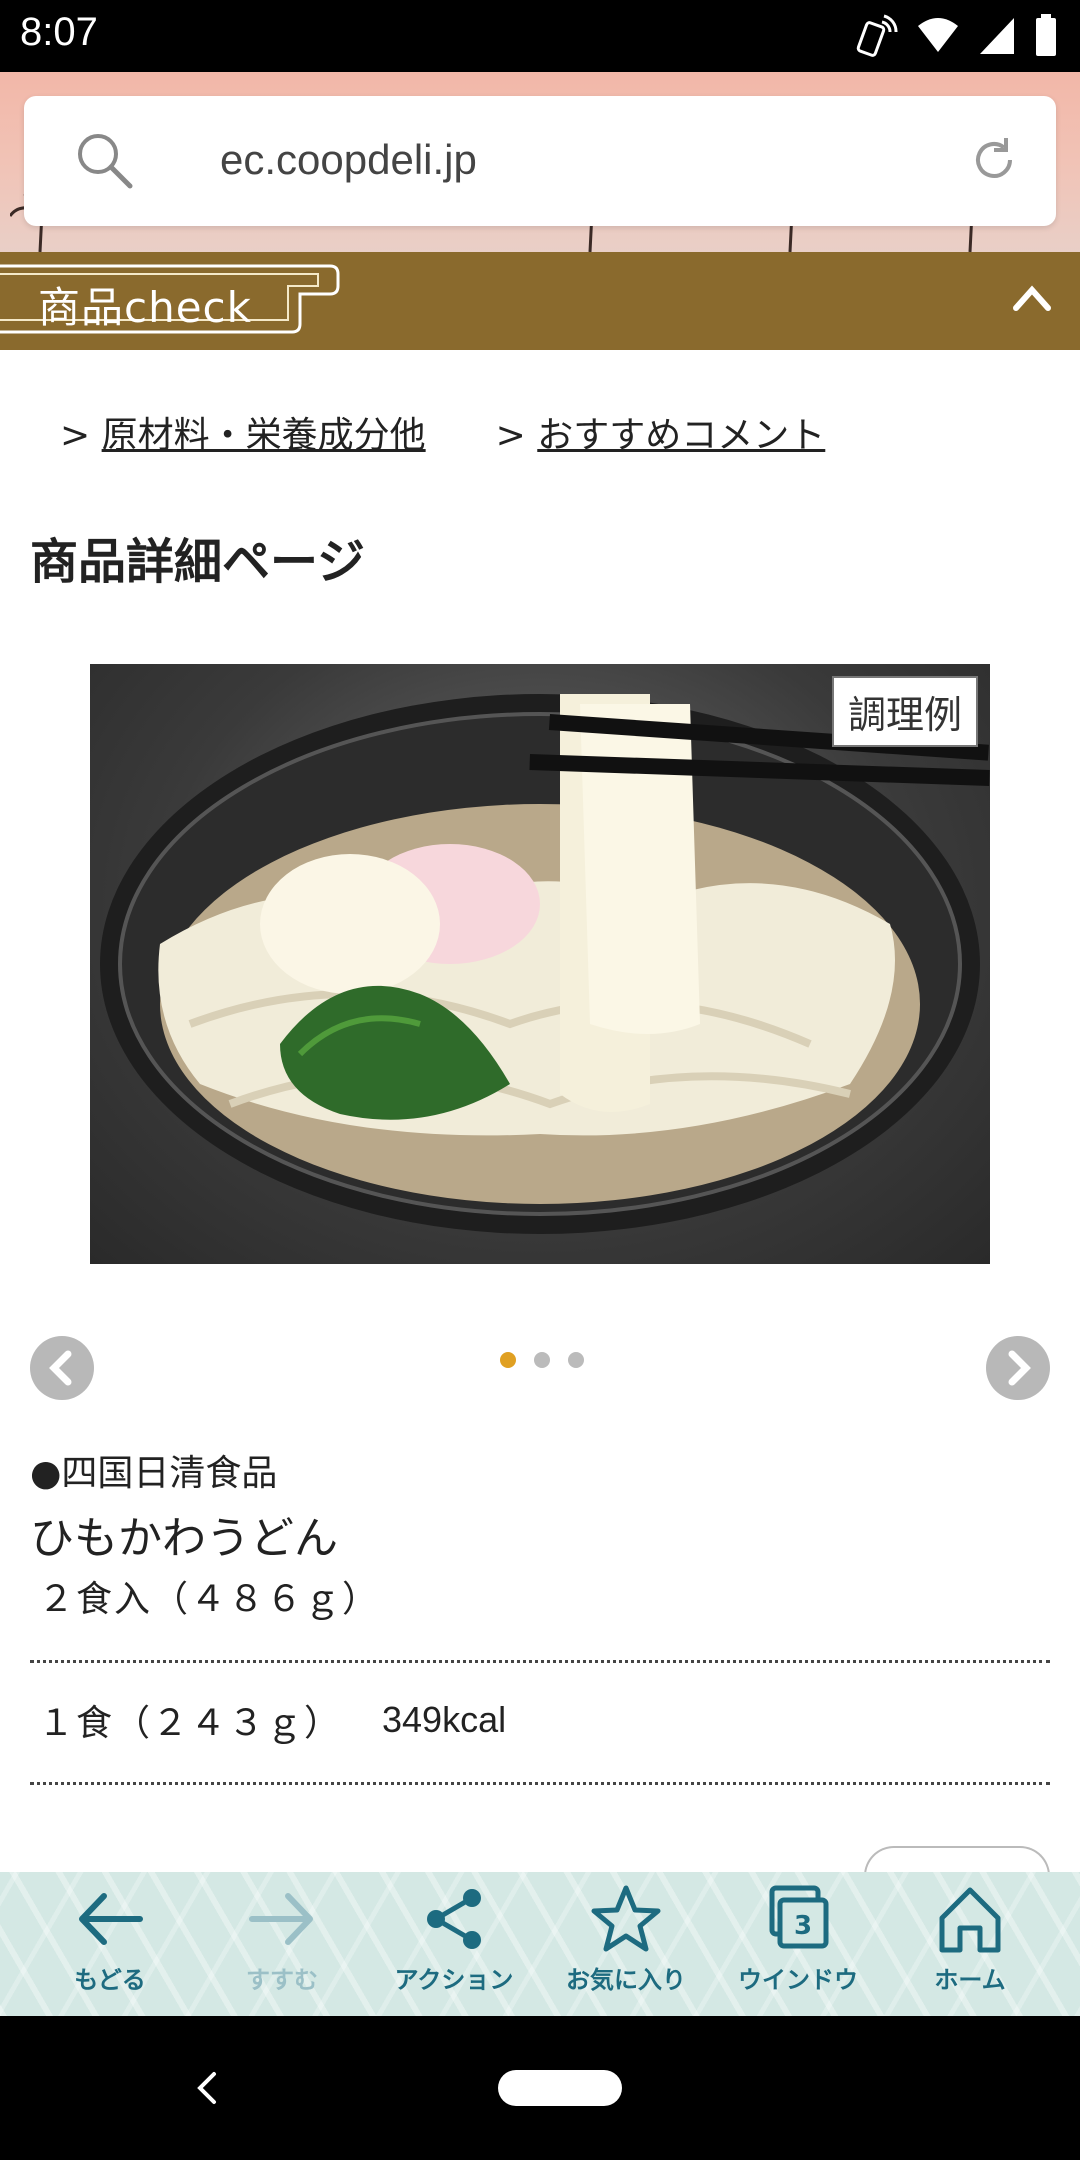  I want to click on action-button: アクション, so click(454, 1946).